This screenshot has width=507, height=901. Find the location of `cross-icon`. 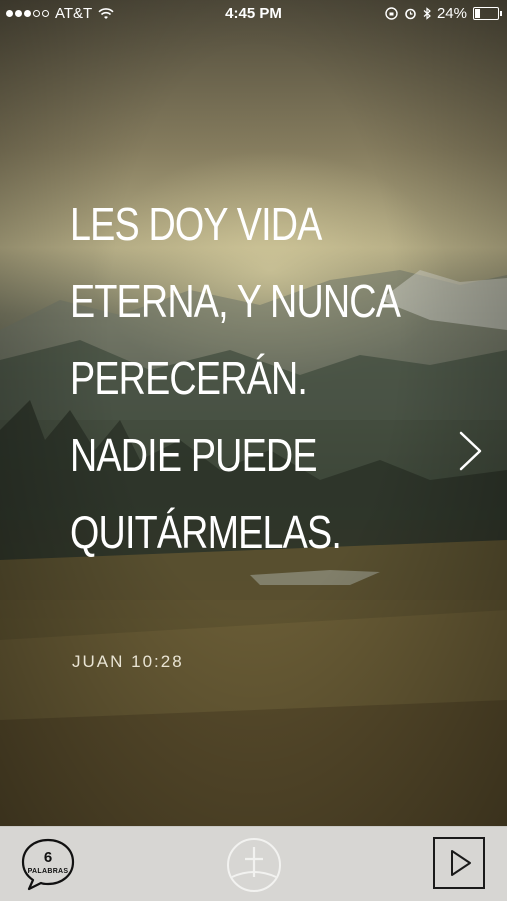

cross-icon is located at coordinates (254, 865).